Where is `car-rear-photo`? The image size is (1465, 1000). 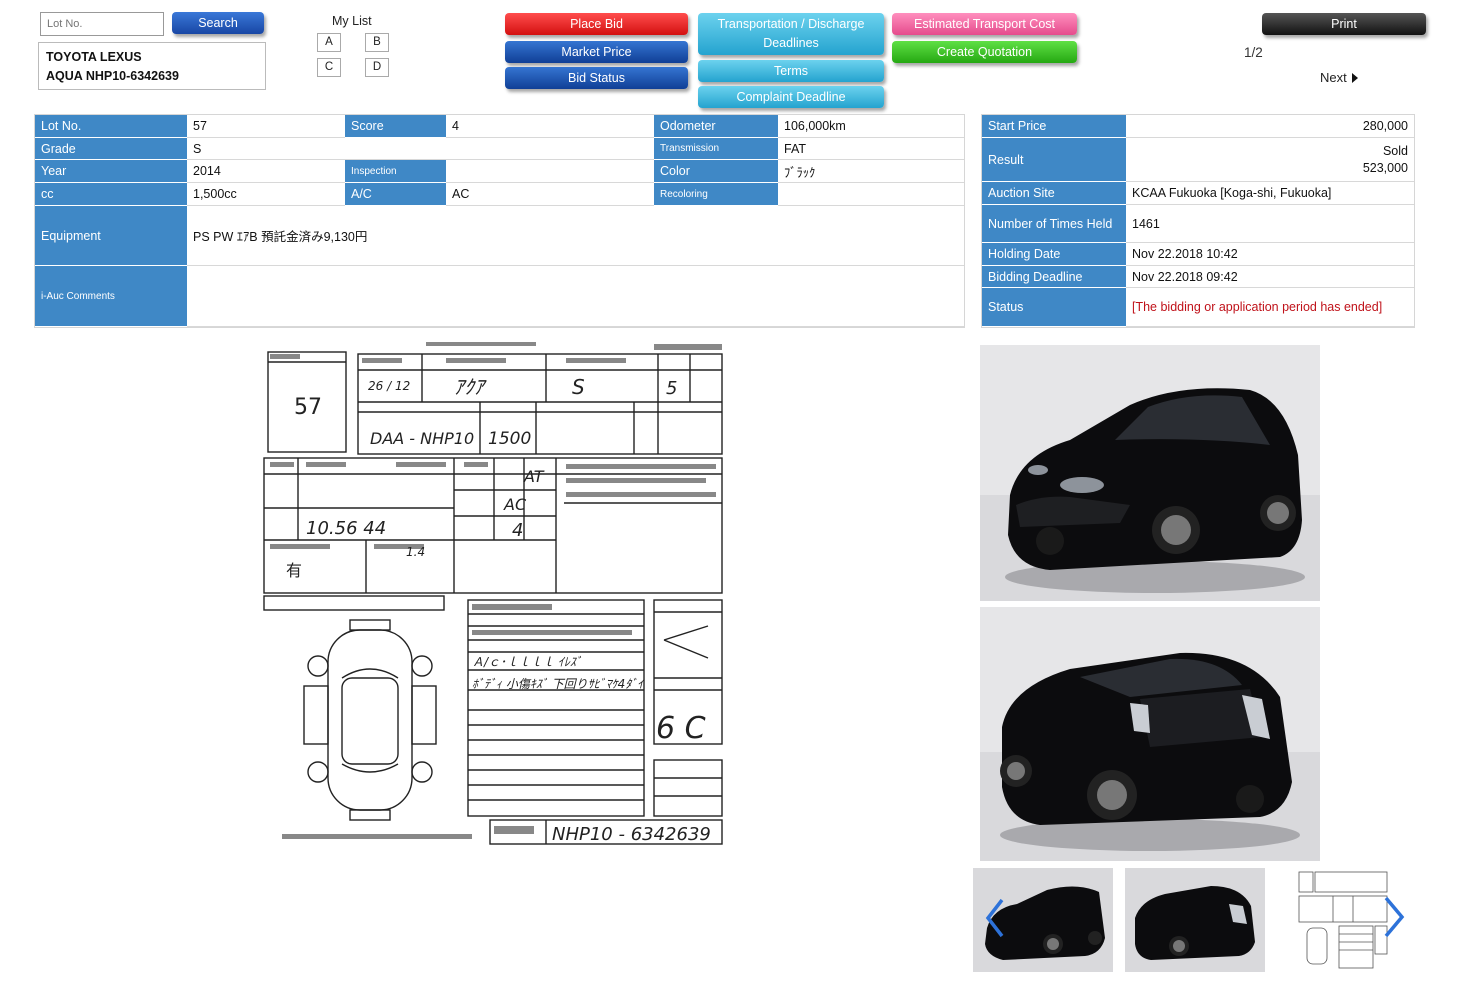
car-rear-photo is located at coordinates (1150, 734).